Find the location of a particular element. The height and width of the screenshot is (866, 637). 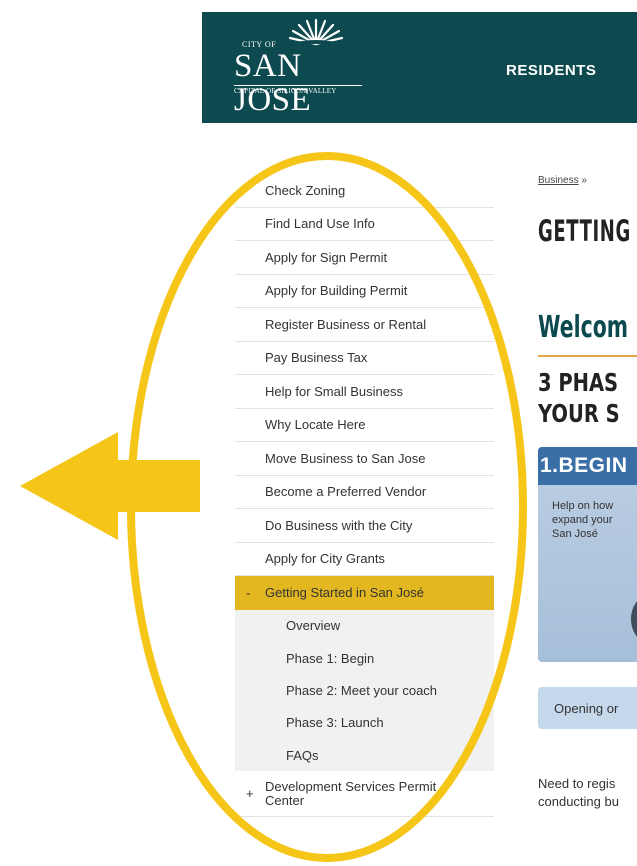

sidebar-item-pay-business-tax: Pay Business Tax is located at coordinates (364, 358).